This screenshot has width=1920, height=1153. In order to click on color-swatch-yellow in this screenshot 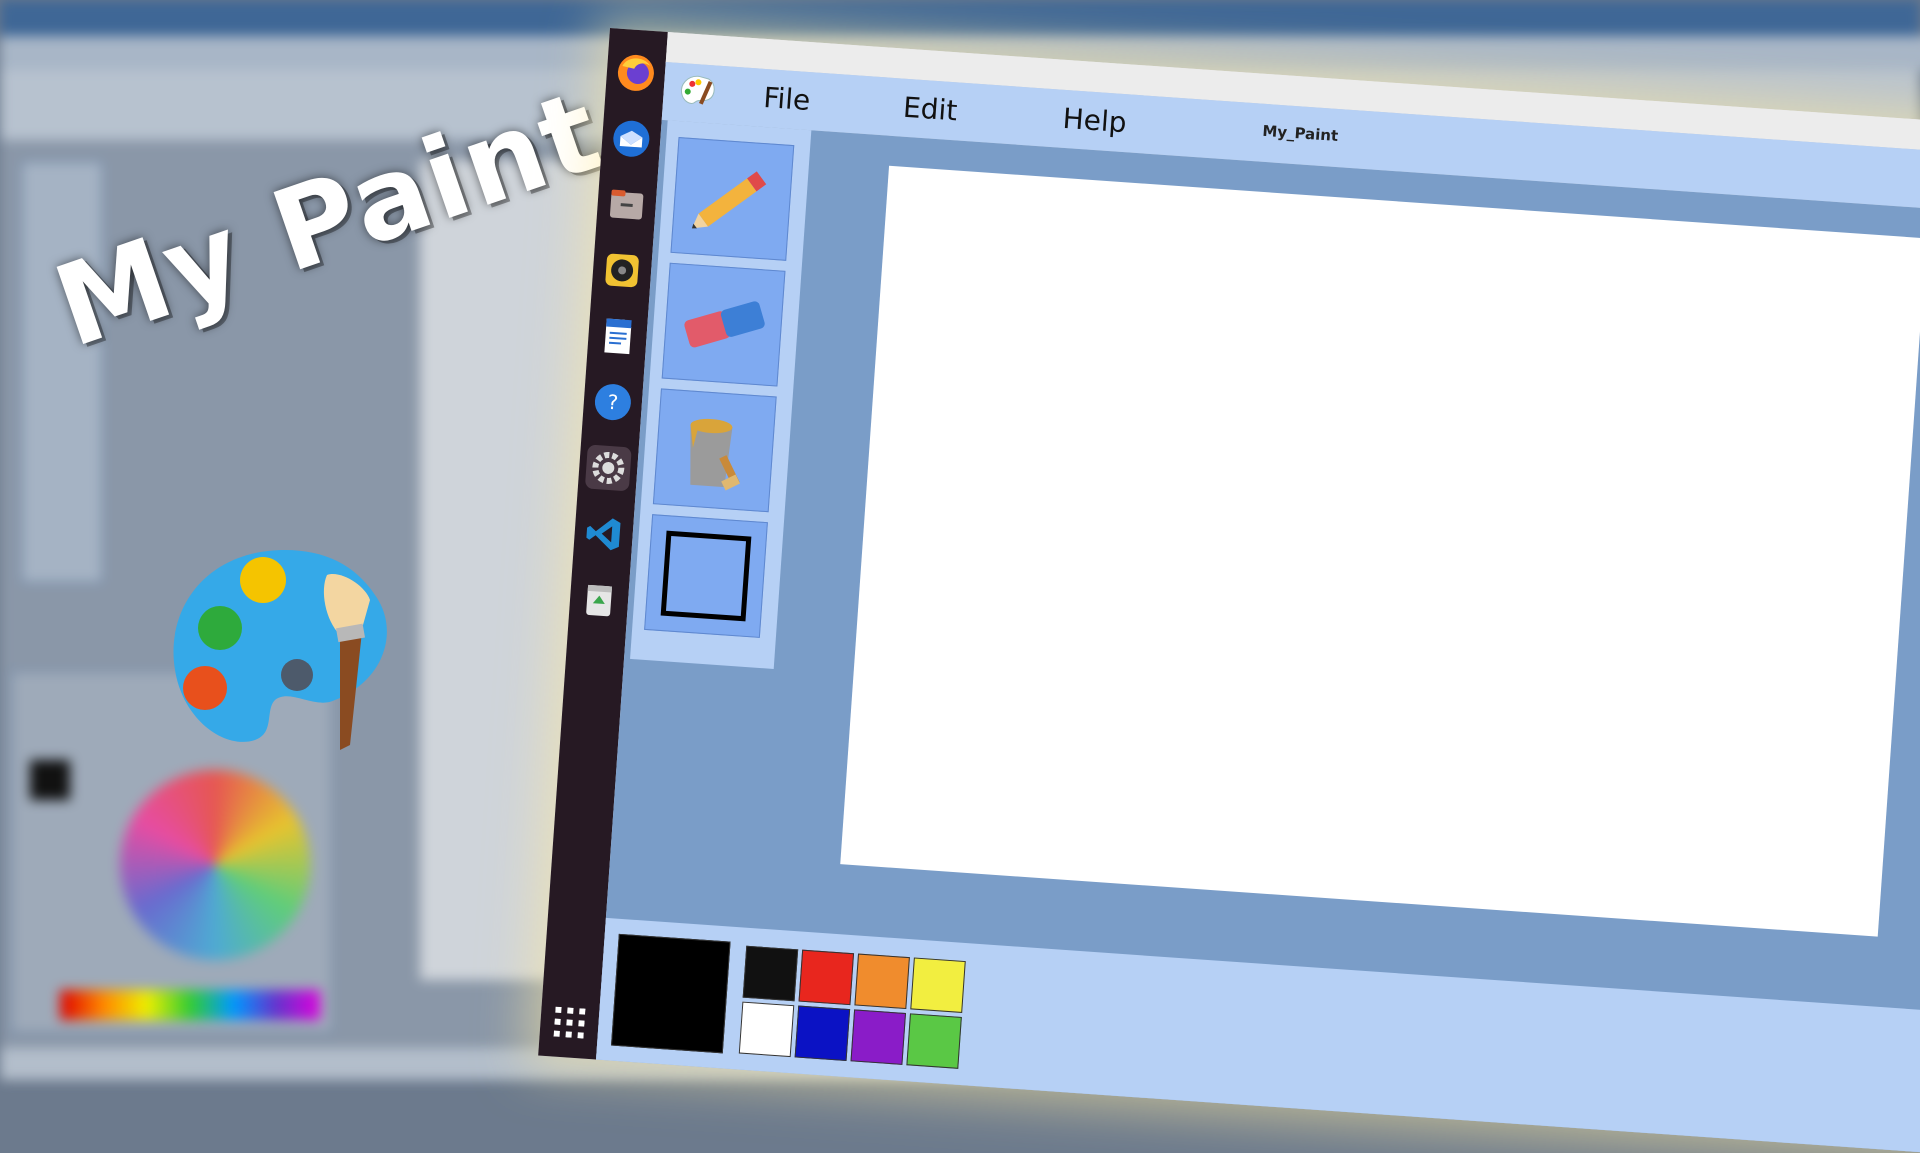, I will do `click(938, 985)`.